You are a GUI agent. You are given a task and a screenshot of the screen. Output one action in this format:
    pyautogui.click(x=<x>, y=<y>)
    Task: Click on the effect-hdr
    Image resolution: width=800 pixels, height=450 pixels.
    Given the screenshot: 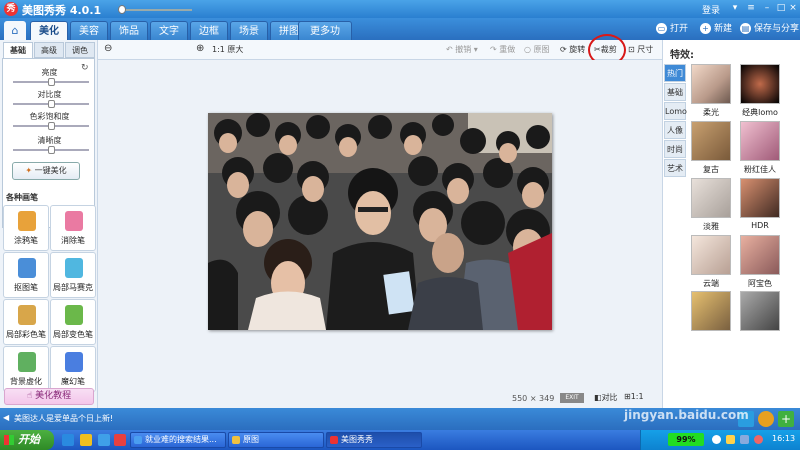 What is the action you would take?
    pyautogui.click(x=760, y=198)
    